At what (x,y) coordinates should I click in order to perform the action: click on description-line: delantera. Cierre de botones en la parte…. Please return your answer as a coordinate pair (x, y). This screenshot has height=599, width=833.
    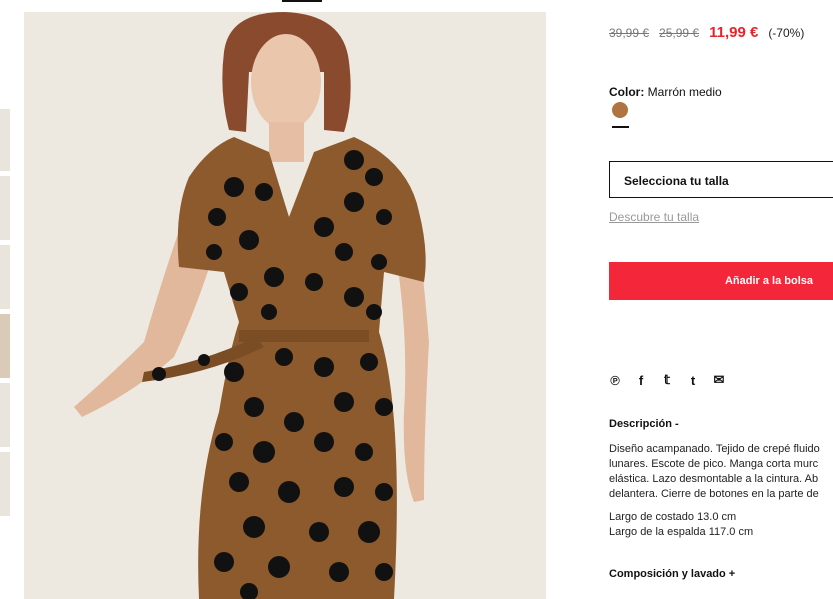
    Looking at the image, I should click on (714, 494).